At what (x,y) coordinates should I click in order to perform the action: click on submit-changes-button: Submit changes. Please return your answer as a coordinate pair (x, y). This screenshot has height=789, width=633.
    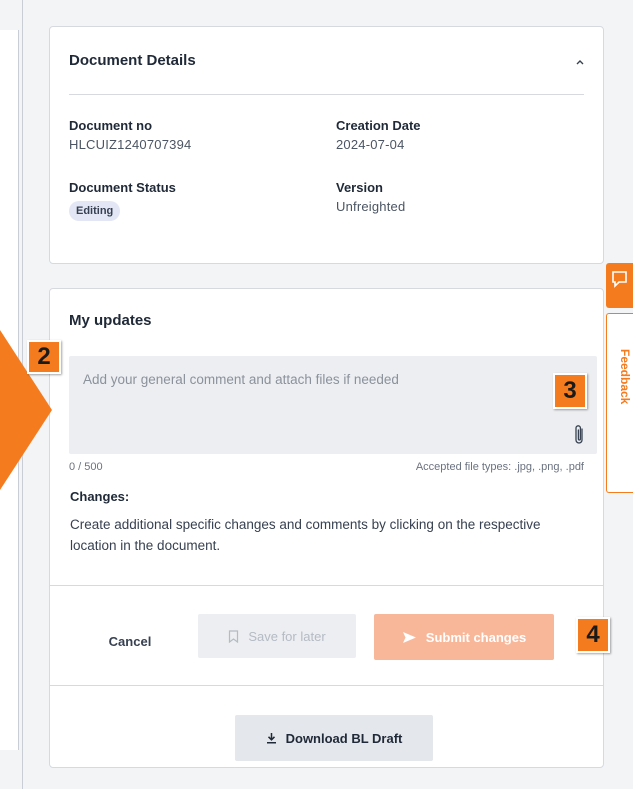
    Looking at the image, I should click on (464, 637).